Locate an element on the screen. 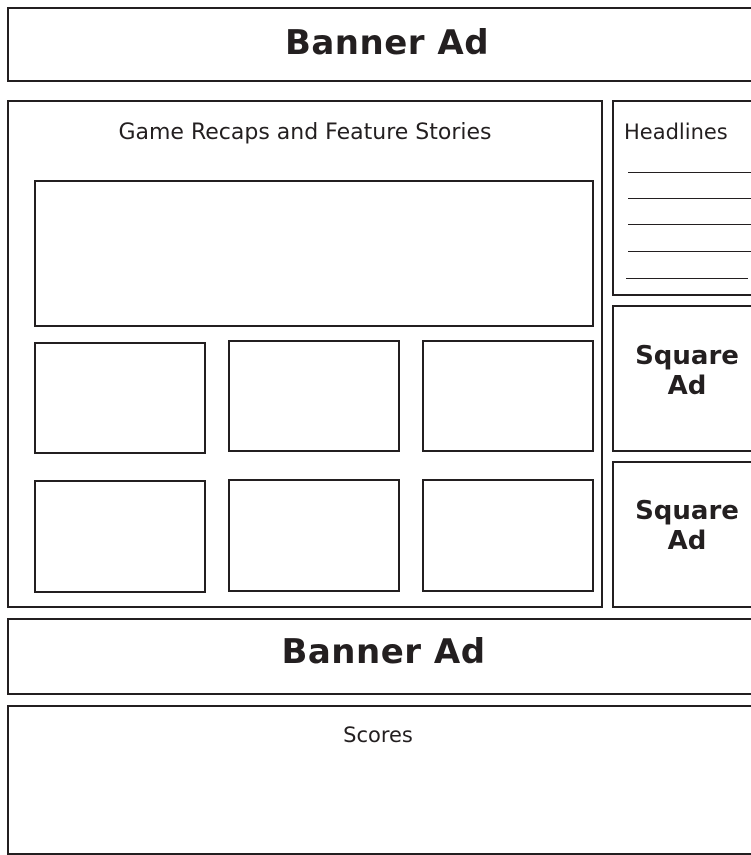 The height and width of the screenshot is (855, 751). square-ad-2: Square Ad is located at coordinates (681, 534).